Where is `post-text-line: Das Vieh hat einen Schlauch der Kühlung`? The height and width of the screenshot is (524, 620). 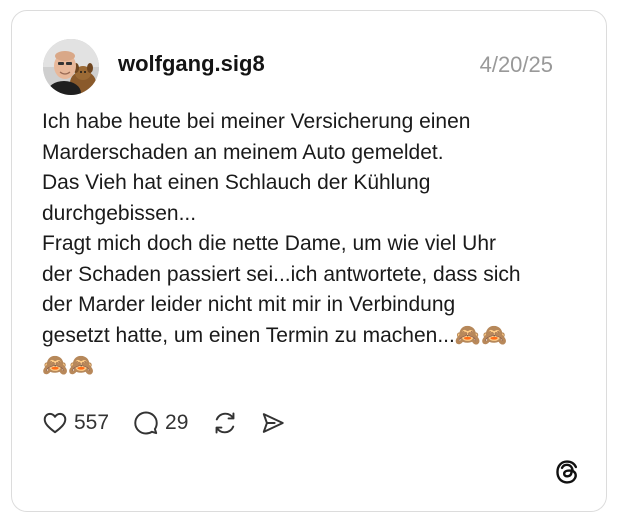
post-text-line: Das Vieh hat einen Schlauch der Kühlung is located at coordinates (236, 182).